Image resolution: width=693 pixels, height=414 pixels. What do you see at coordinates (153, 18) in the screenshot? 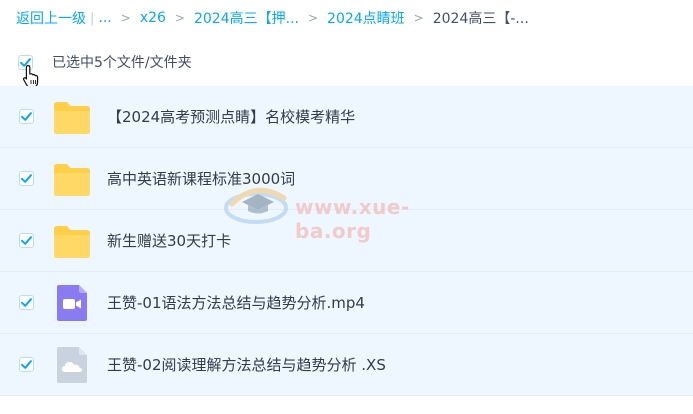
I see `breadcrumb-item-x26: x26` at bounding box center [153, 18].